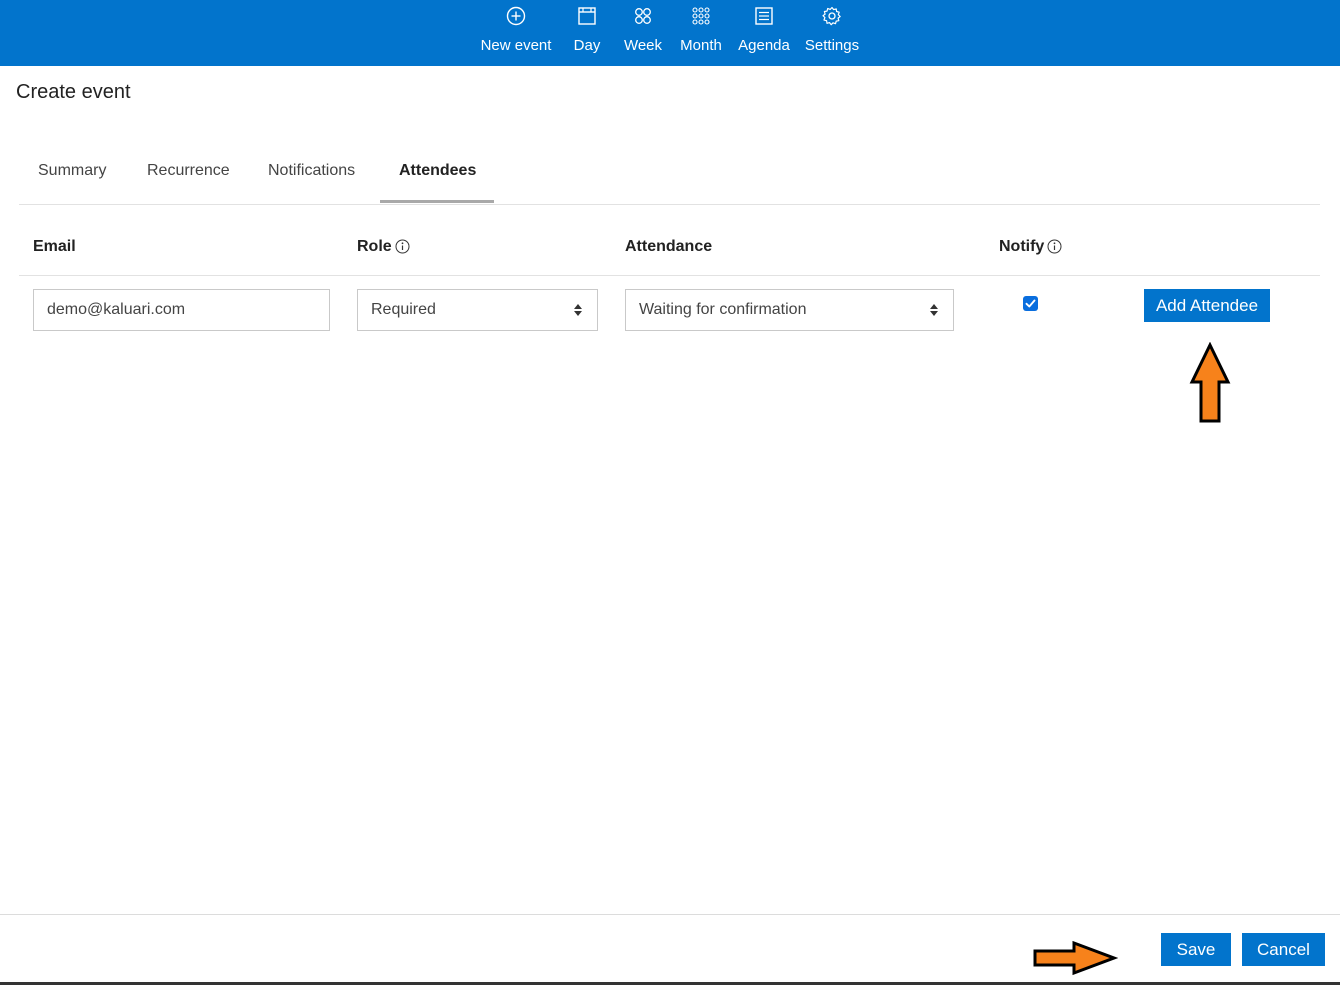  Describe the element at coordinates (701, 33) in the screenshot. I see `nav-month: Month` at that location.